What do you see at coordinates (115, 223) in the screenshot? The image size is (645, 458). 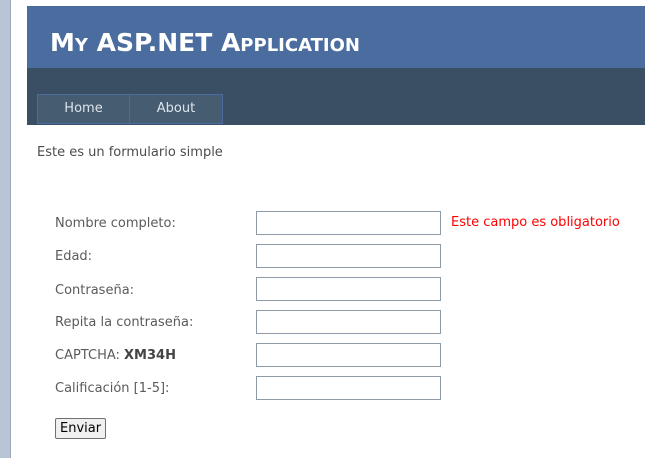 I see `nombre-label: Nombre completo:` at bounding box center [115, 223].